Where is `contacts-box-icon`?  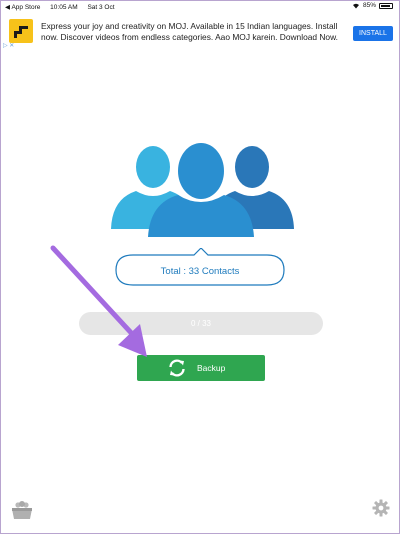 contacts-box-icon is located at coordinates (22, 510).